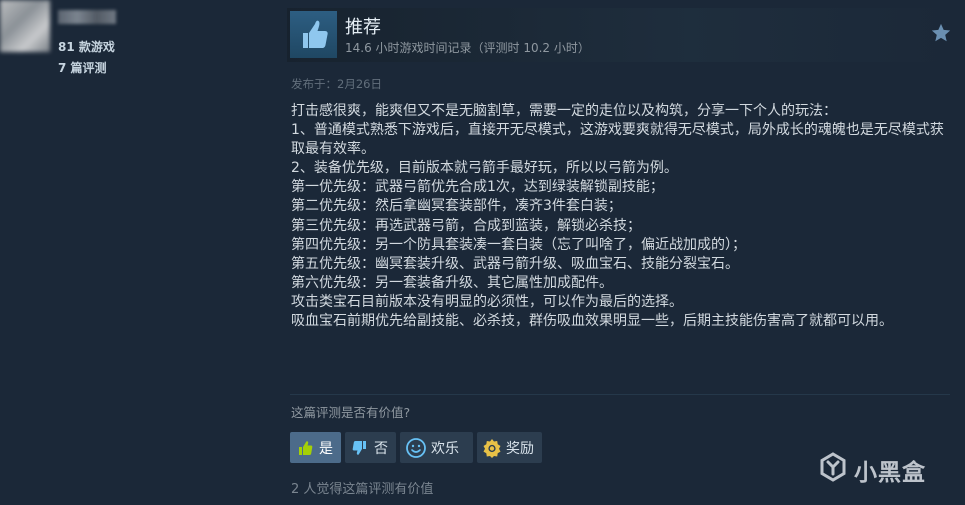  Describe the element at coordinates (351, 412) in the screenshot. I see `helpful-question: 这篇评测是否有价值?` at that location.